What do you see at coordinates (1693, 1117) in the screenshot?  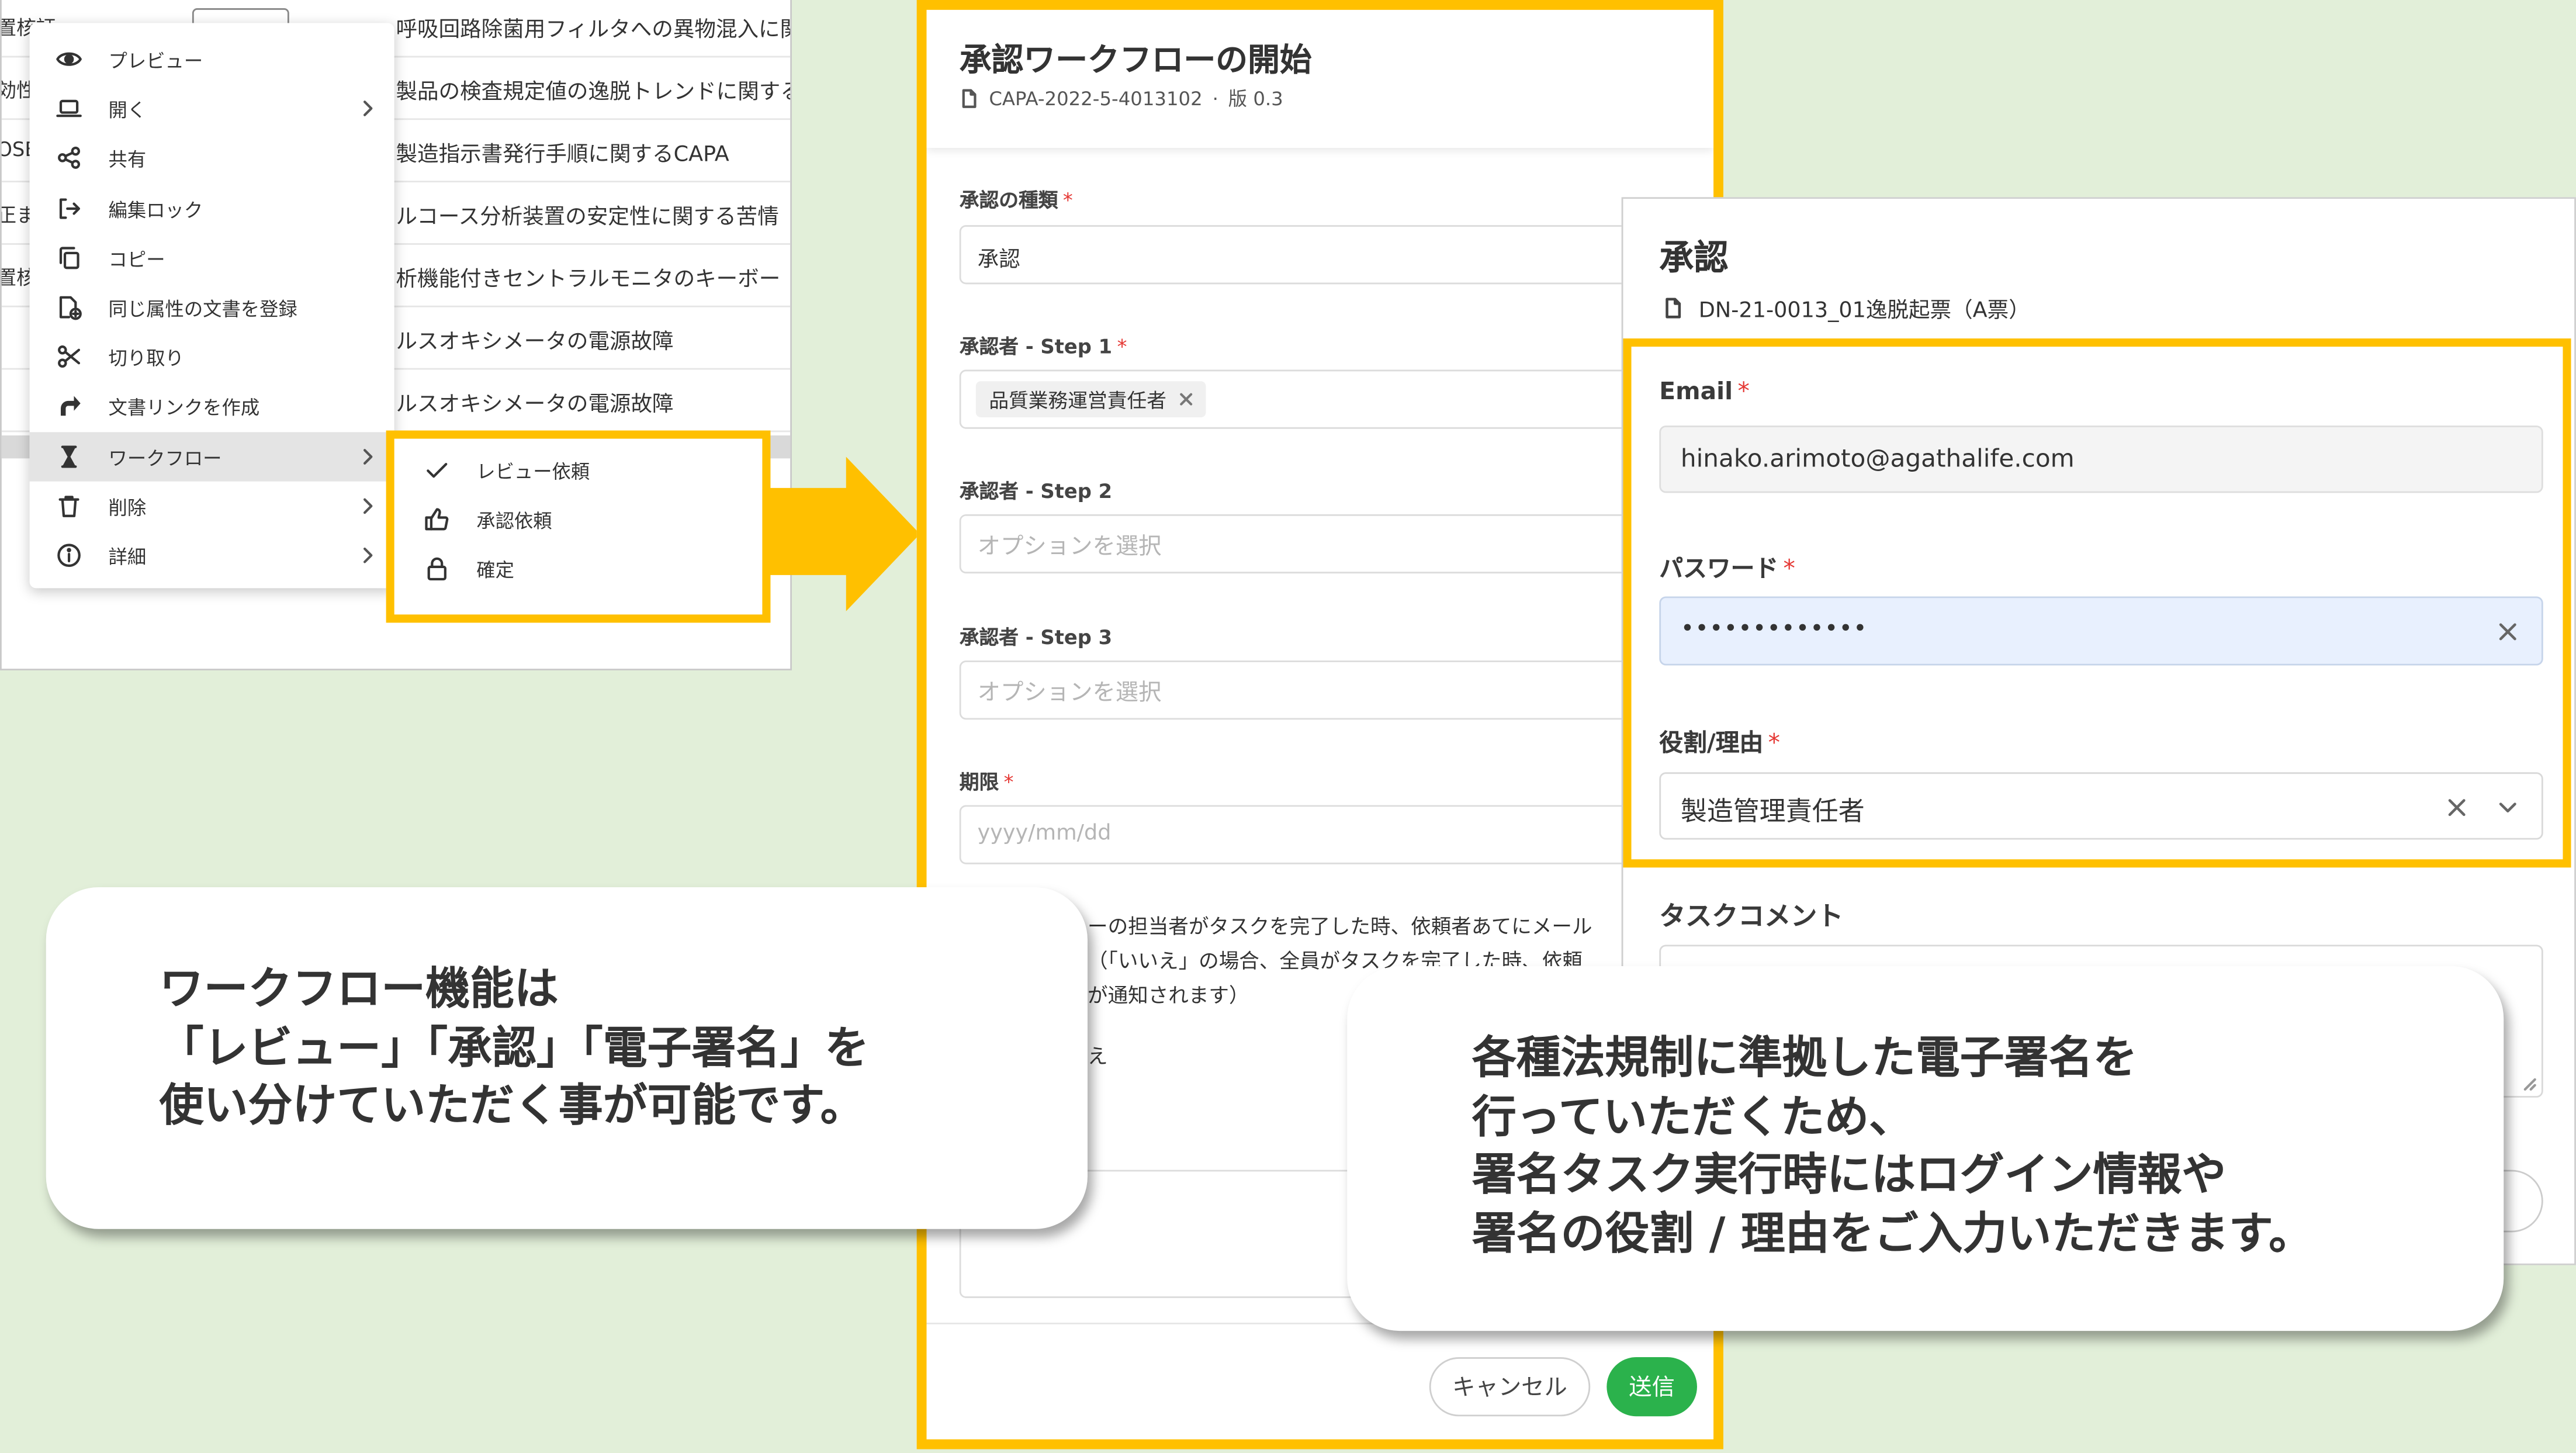 I see `callout-line: 行っていただくため、` at bounding box center [1693, 1117].